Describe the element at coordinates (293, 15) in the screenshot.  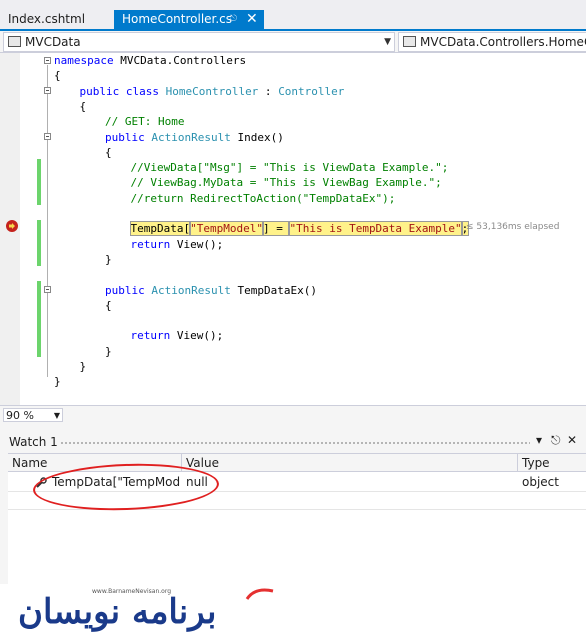
I see `document-tab-bar: Index.cshtml HomeController.cs ⎋ ✕` at that location.